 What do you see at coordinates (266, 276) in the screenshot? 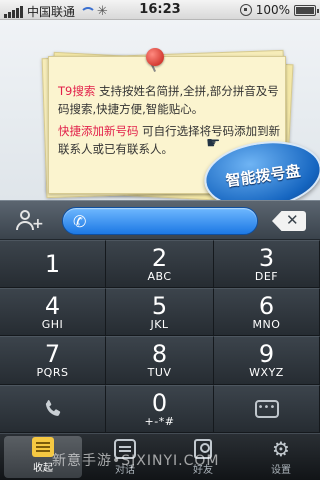
I see `key-letters: DEF` at bounding box center [266, 276].